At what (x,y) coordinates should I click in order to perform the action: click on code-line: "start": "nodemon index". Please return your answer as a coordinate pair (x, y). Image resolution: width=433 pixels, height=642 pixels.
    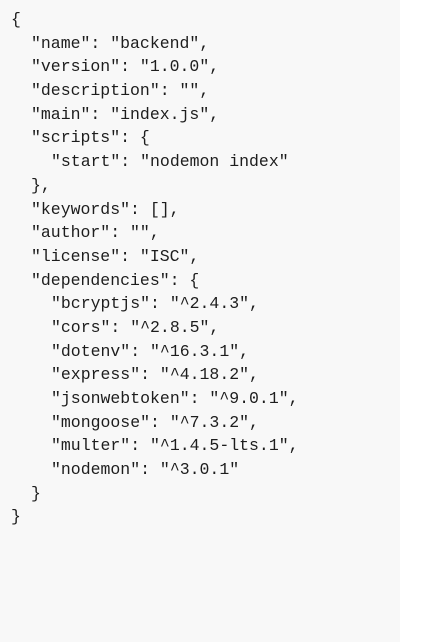
    Looking at the image, I should click on (170, 162).